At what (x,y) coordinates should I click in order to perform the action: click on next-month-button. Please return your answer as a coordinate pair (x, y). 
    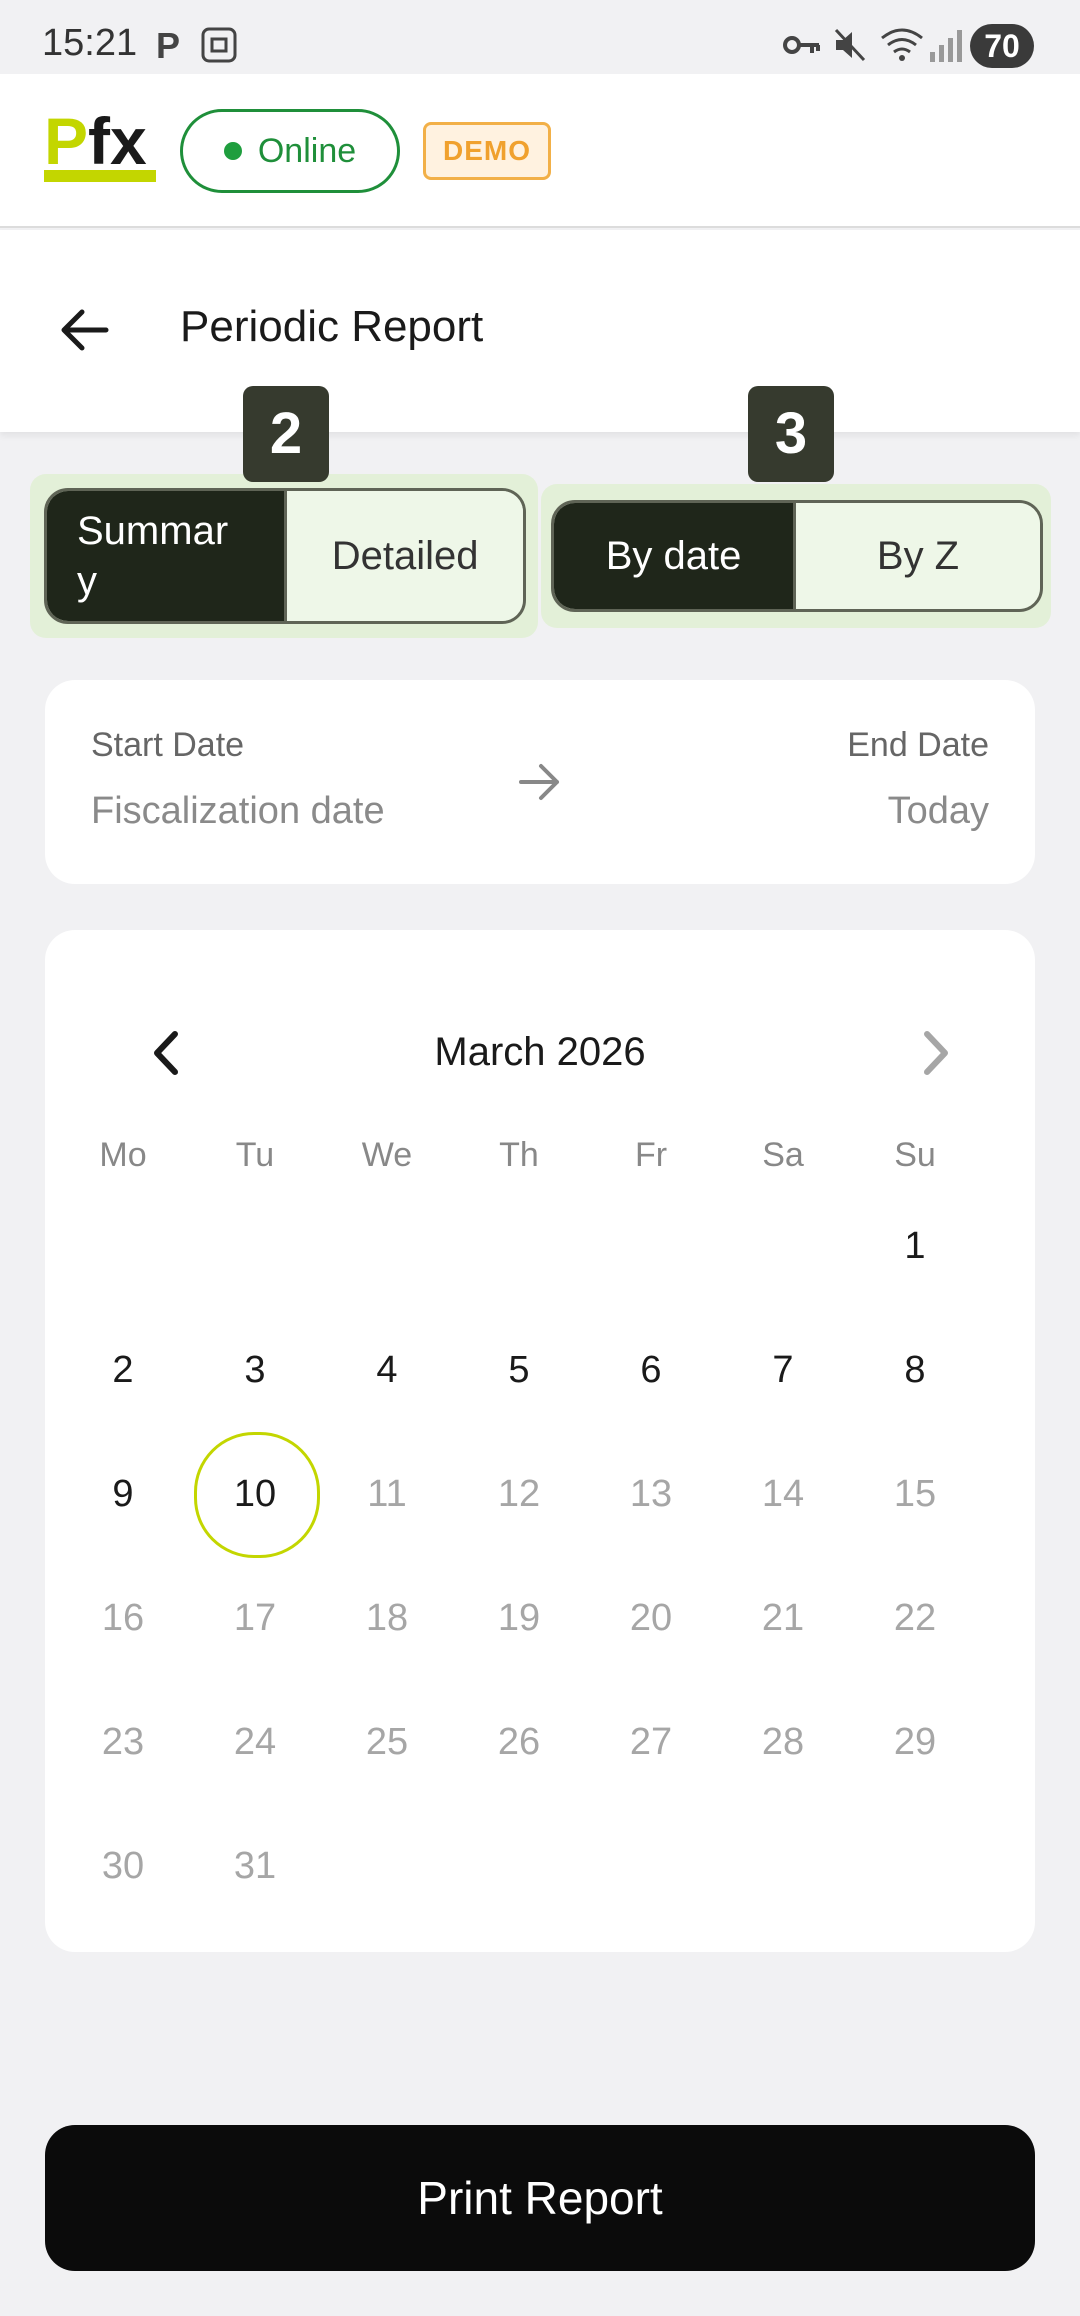
    Looking at the image, I should click on (935, 1053).